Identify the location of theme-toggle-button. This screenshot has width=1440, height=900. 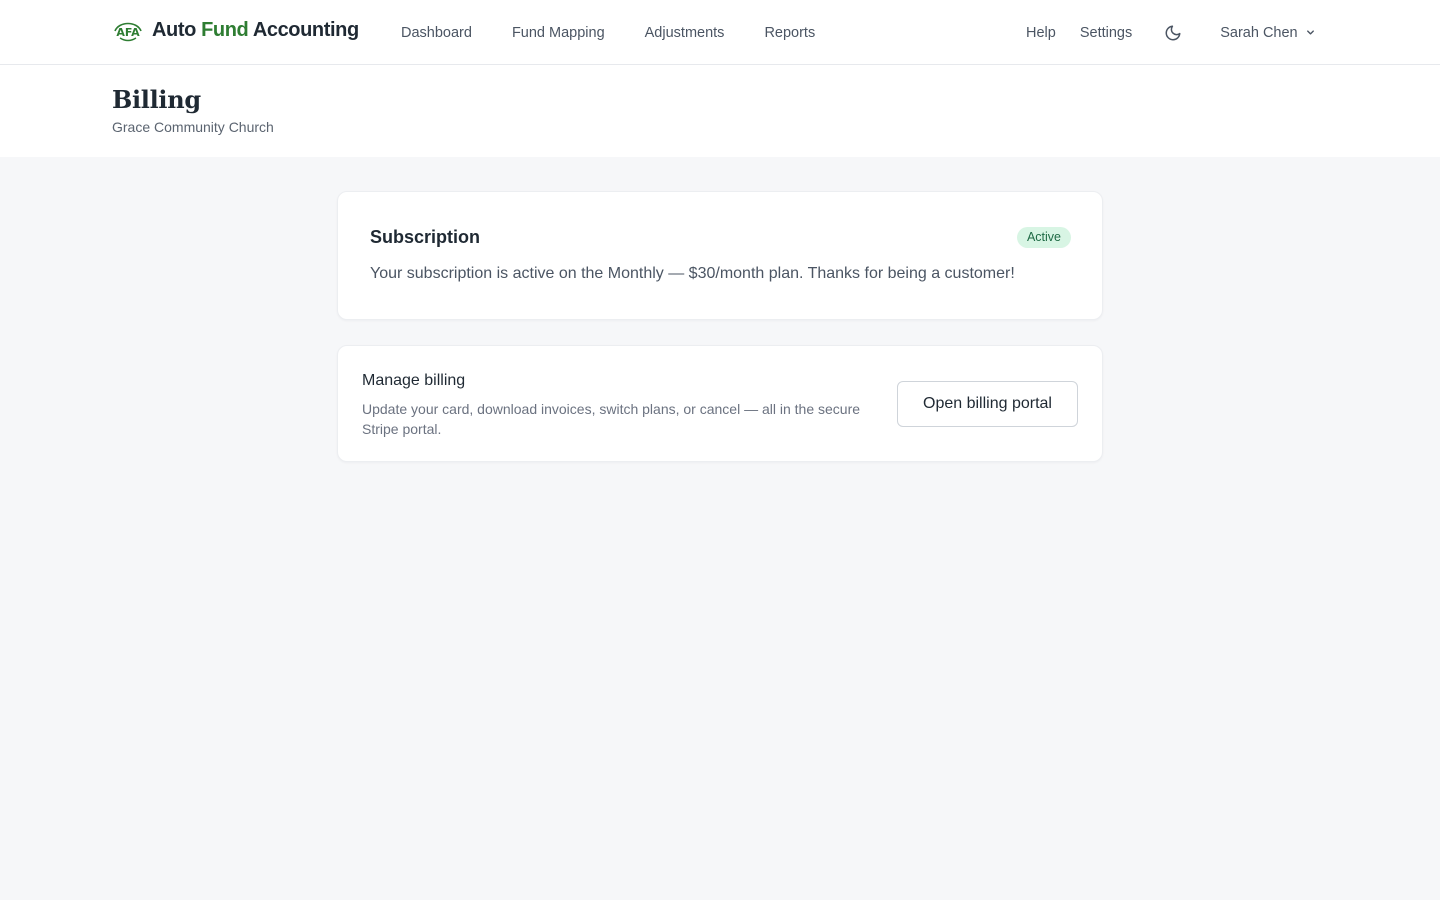
(1173, 33).